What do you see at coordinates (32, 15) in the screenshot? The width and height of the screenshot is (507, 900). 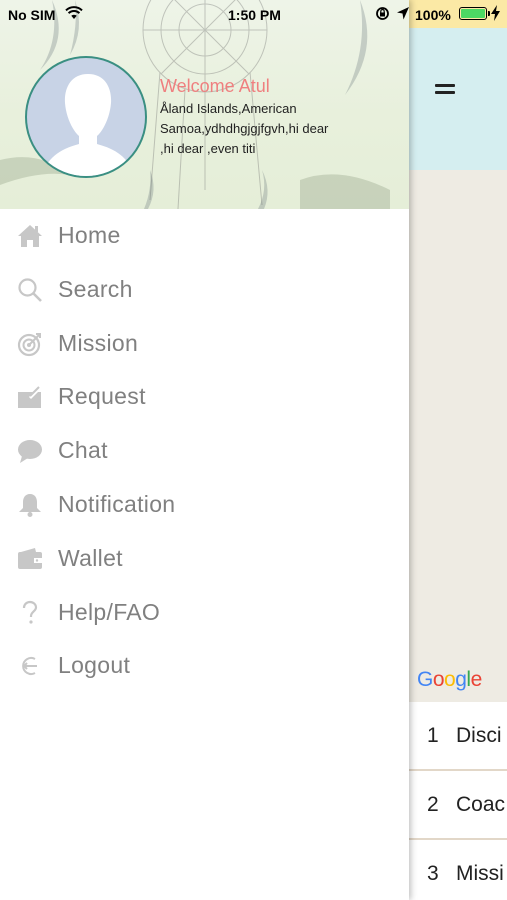 I see `carrier-label: No SIM` at bounding box center [32, 15].